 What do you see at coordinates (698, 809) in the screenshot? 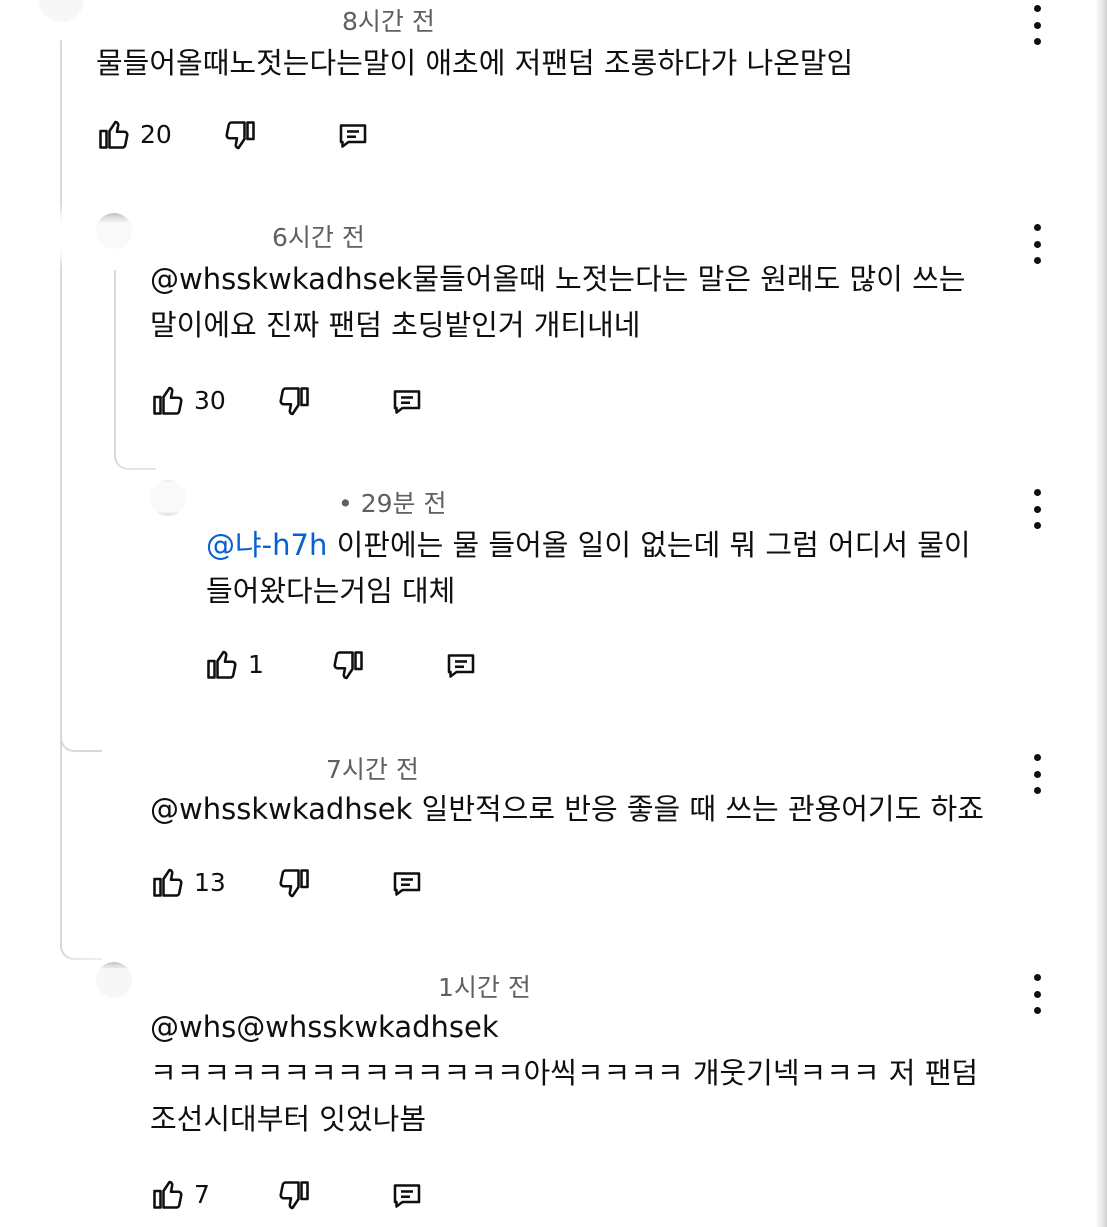
I see `comment-text-line: 일반적으로 반응 좋을 때 쓰는 관용어기도 하죠` at bounding box center [698, 809].